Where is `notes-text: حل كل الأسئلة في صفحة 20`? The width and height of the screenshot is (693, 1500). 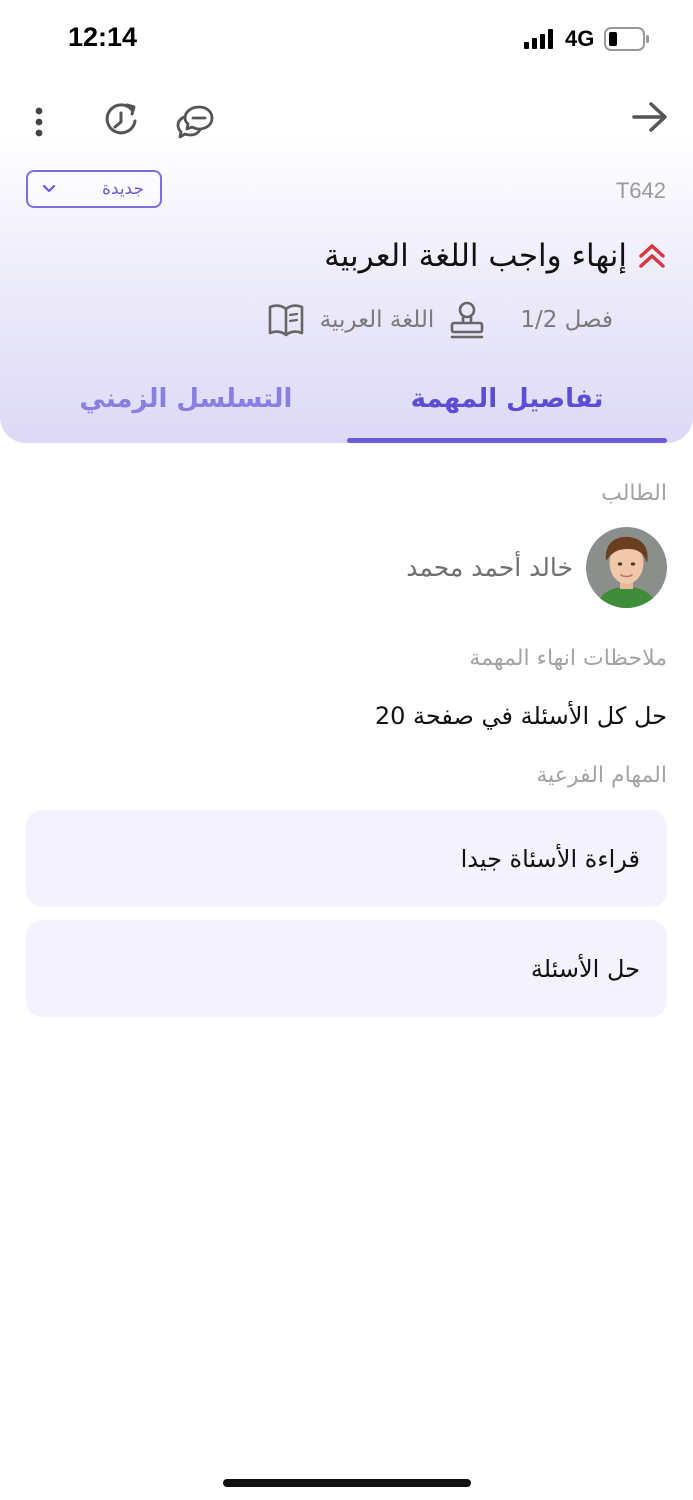
notes-text: حل كل الأسئلة في صفحة 20 is located at coordinates (520, 716).